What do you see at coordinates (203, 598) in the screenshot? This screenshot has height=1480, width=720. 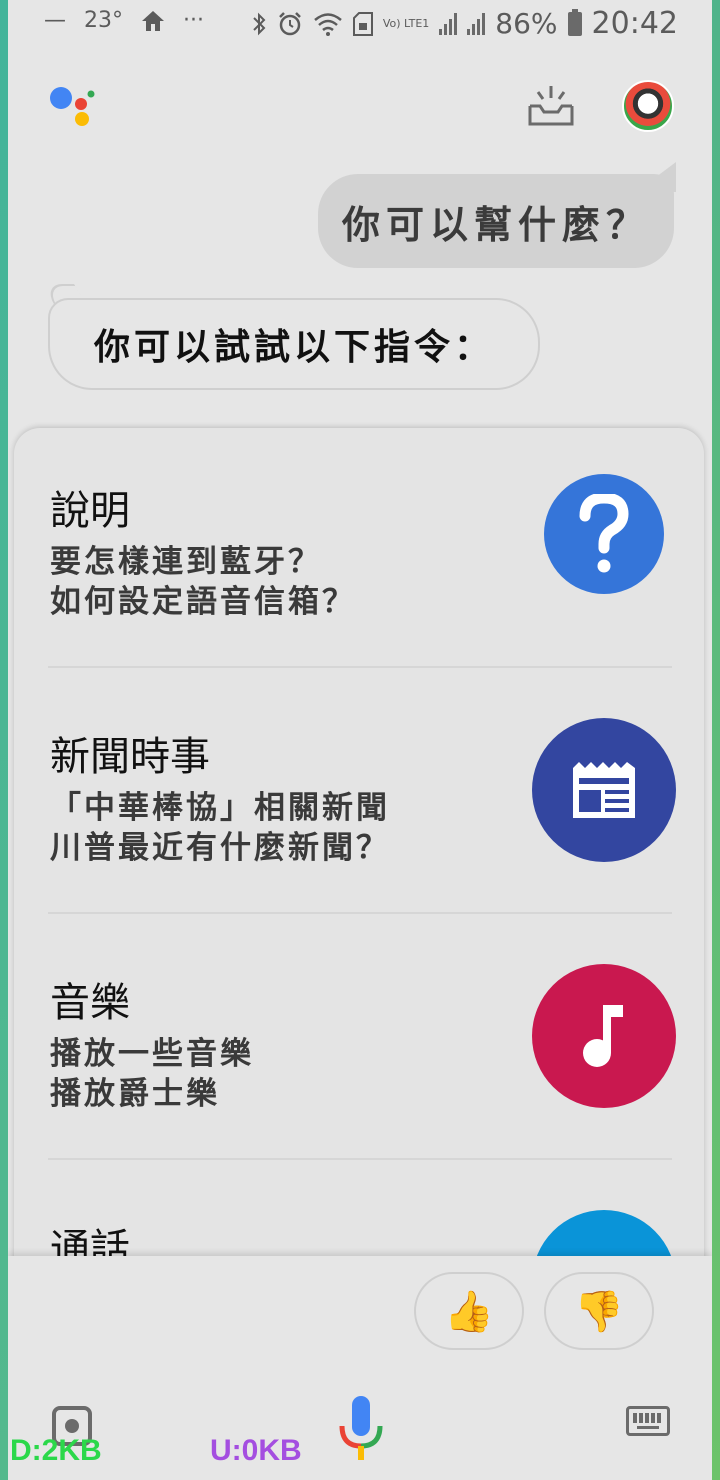 I see `suggestion-example: 如何設定語音信箱？` at bounding box center [203, 598].